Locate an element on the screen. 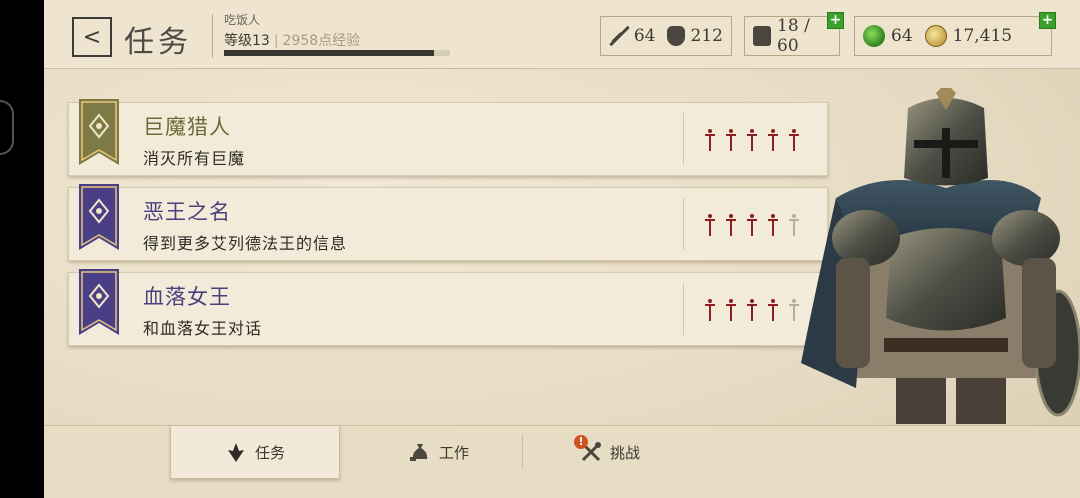 The height and width of the screenshot is (498, 1080). attack-value: 64 is located at coordinates (644, 36).